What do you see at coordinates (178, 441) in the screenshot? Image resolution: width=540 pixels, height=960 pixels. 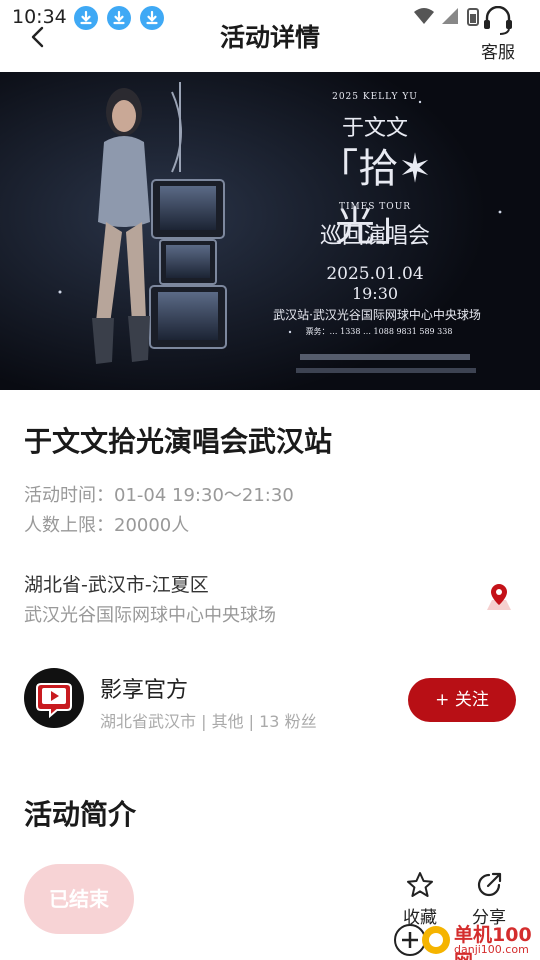 I see `event-title: 于文文拾光演唱会武汉站` at bounding box center [178, 441].